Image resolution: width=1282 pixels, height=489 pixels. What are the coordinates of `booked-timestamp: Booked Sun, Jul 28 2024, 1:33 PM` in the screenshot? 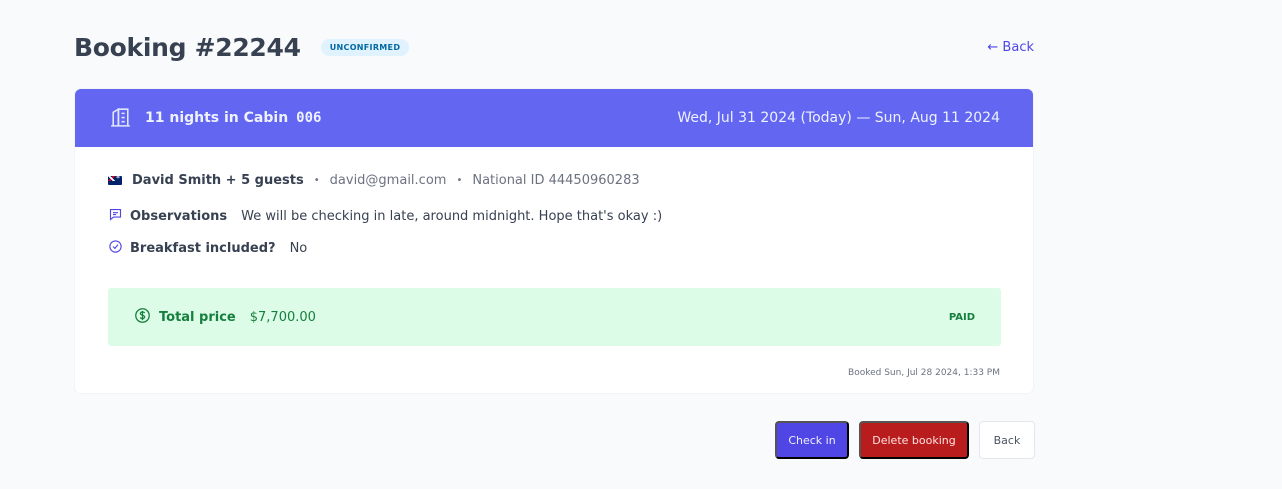 It's located at (924, 373).